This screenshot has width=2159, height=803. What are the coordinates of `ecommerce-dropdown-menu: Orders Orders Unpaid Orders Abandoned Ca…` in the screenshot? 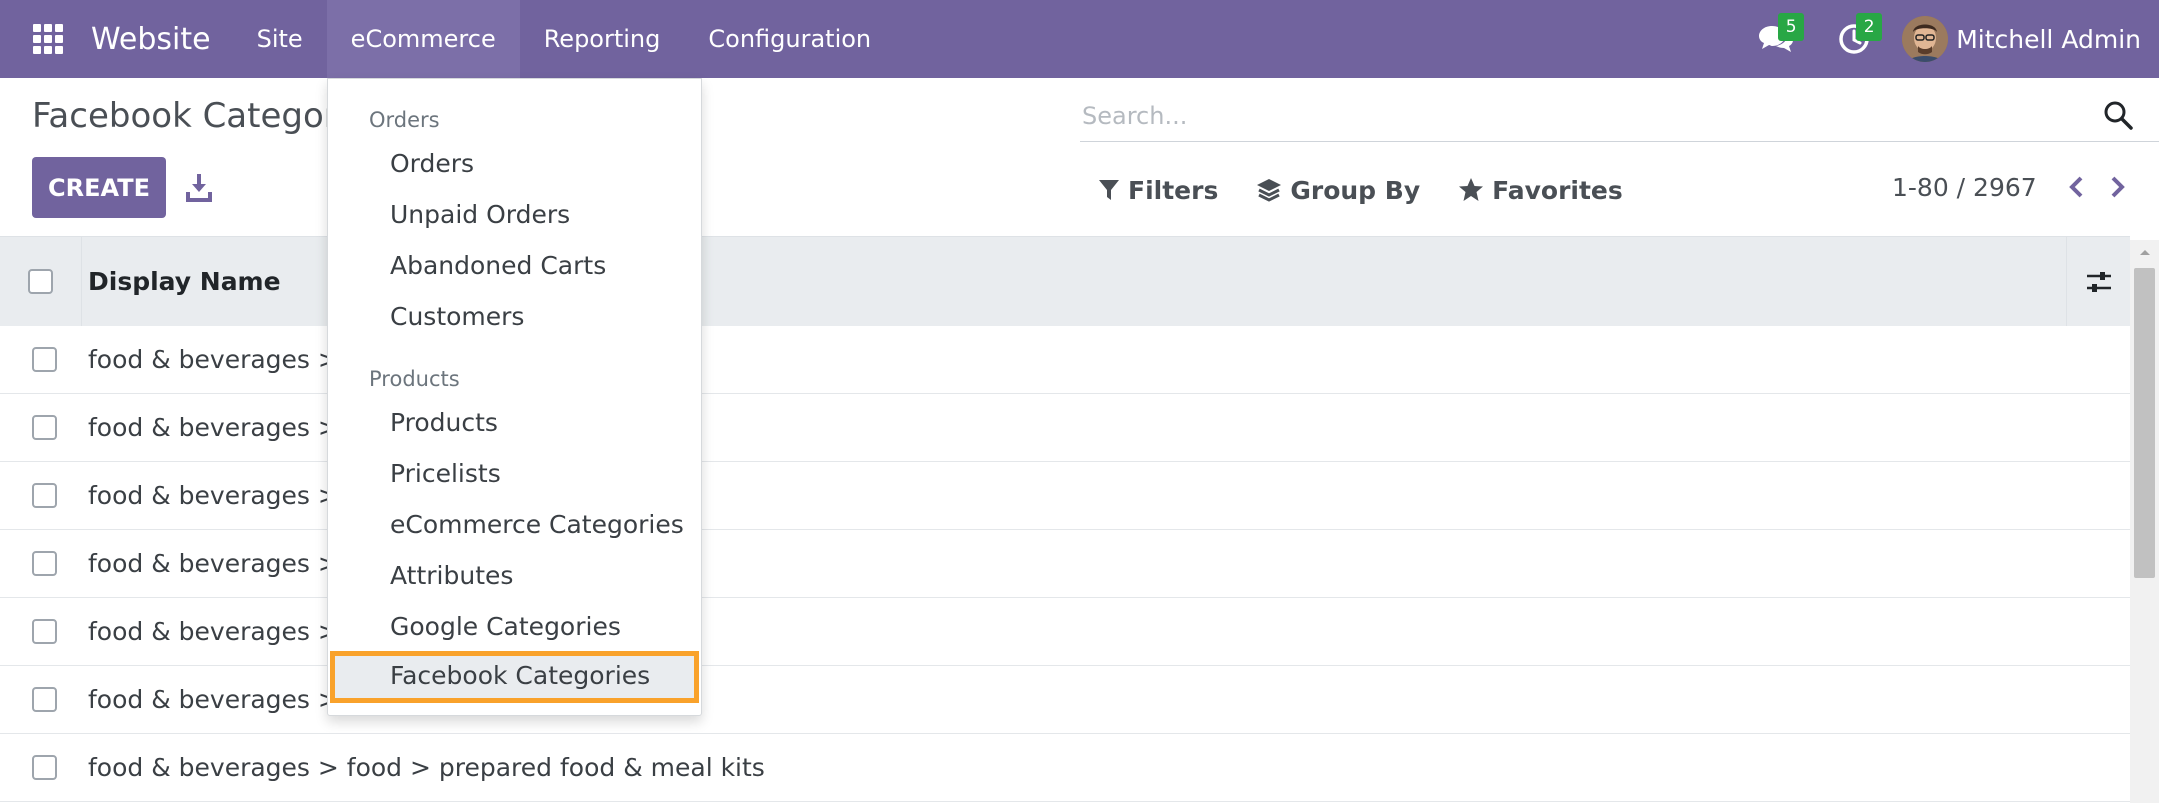 It's located at (514, 397).